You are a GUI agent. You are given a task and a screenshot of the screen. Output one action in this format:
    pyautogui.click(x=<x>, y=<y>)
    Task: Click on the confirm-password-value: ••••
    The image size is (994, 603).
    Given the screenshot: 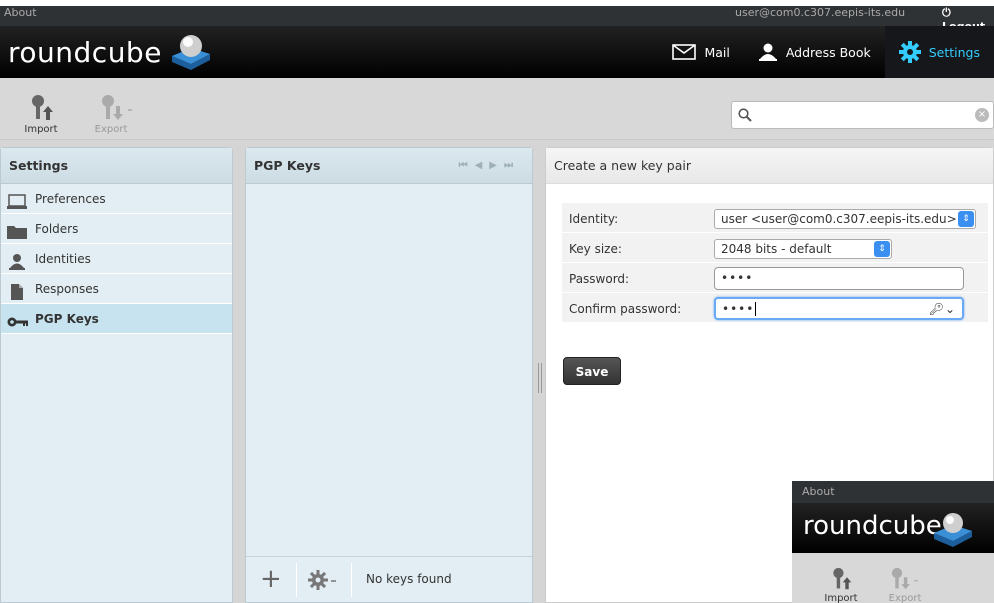 What is the action you would take?
    pyautogui.click(x=738, y=309)
    